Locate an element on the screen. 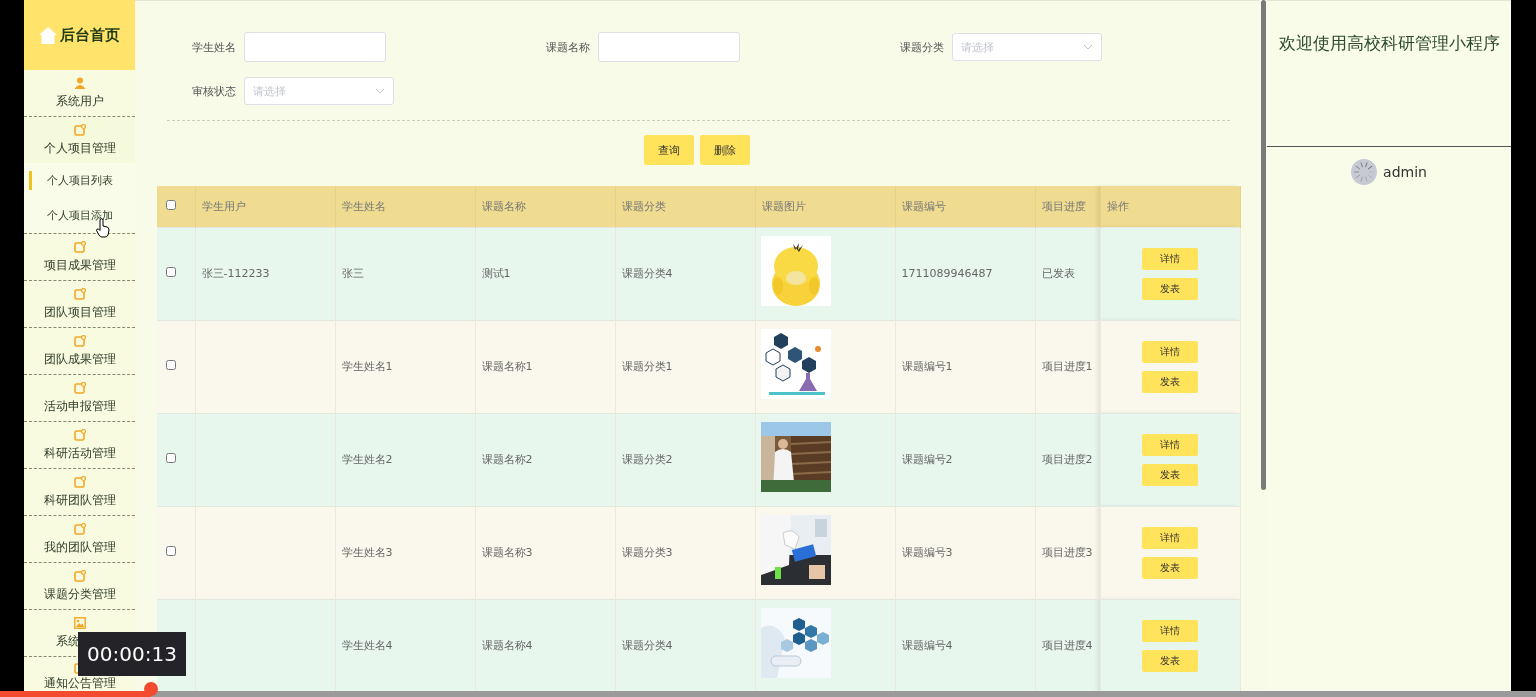 This screenshot has height=697, width=1536. submenu-item: 个人项目列表 is located at coordinates (79, 180).